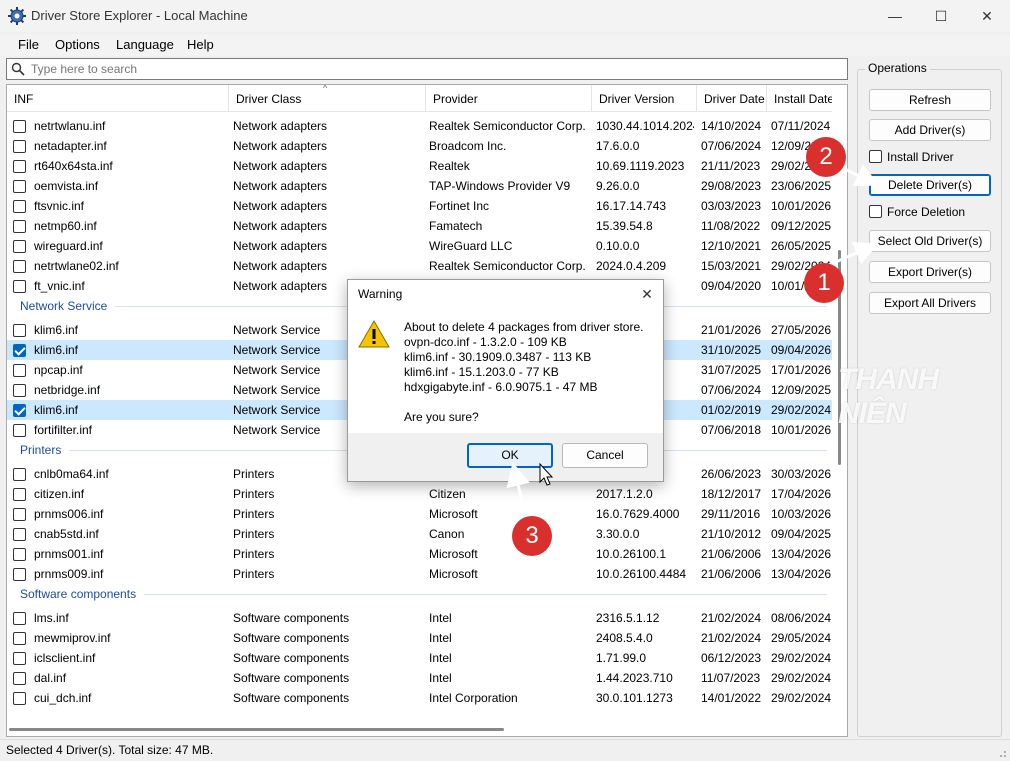 This screenshot has height=761, width=1010. I want to click on cell-inf: ft_vnic.inf, so click(59, 286).